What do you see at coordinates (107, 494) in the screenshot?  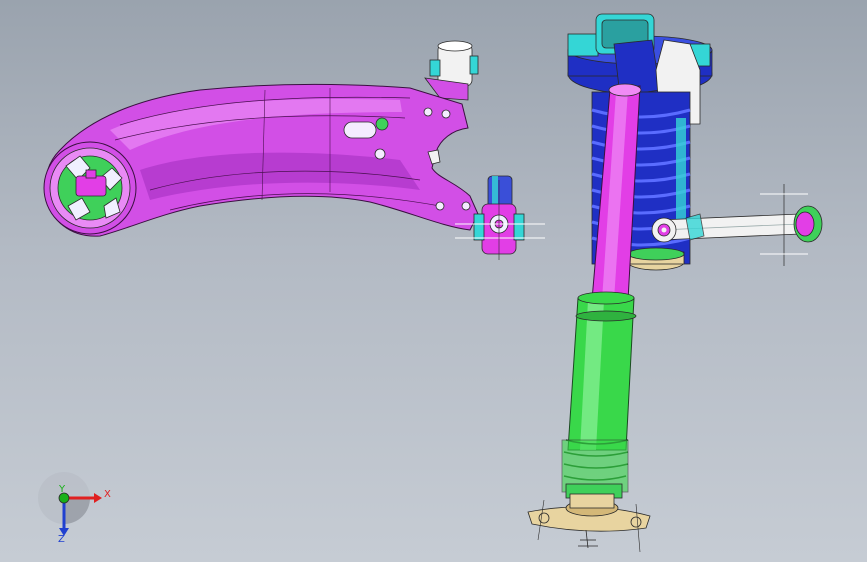 I see `triad-x-label: X` at bounding box center [107, 494].